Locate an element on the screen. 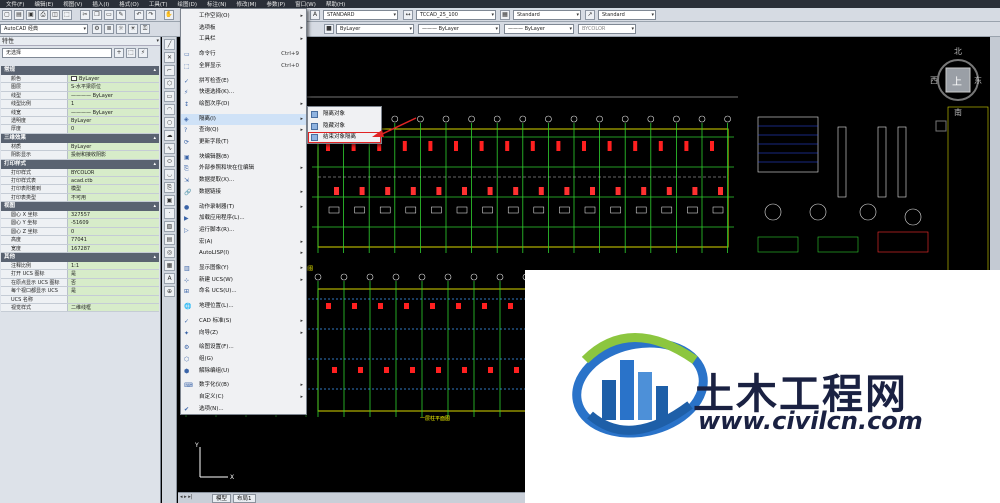  menu-11: 帮助(H) is located at coordinates (335, 4).